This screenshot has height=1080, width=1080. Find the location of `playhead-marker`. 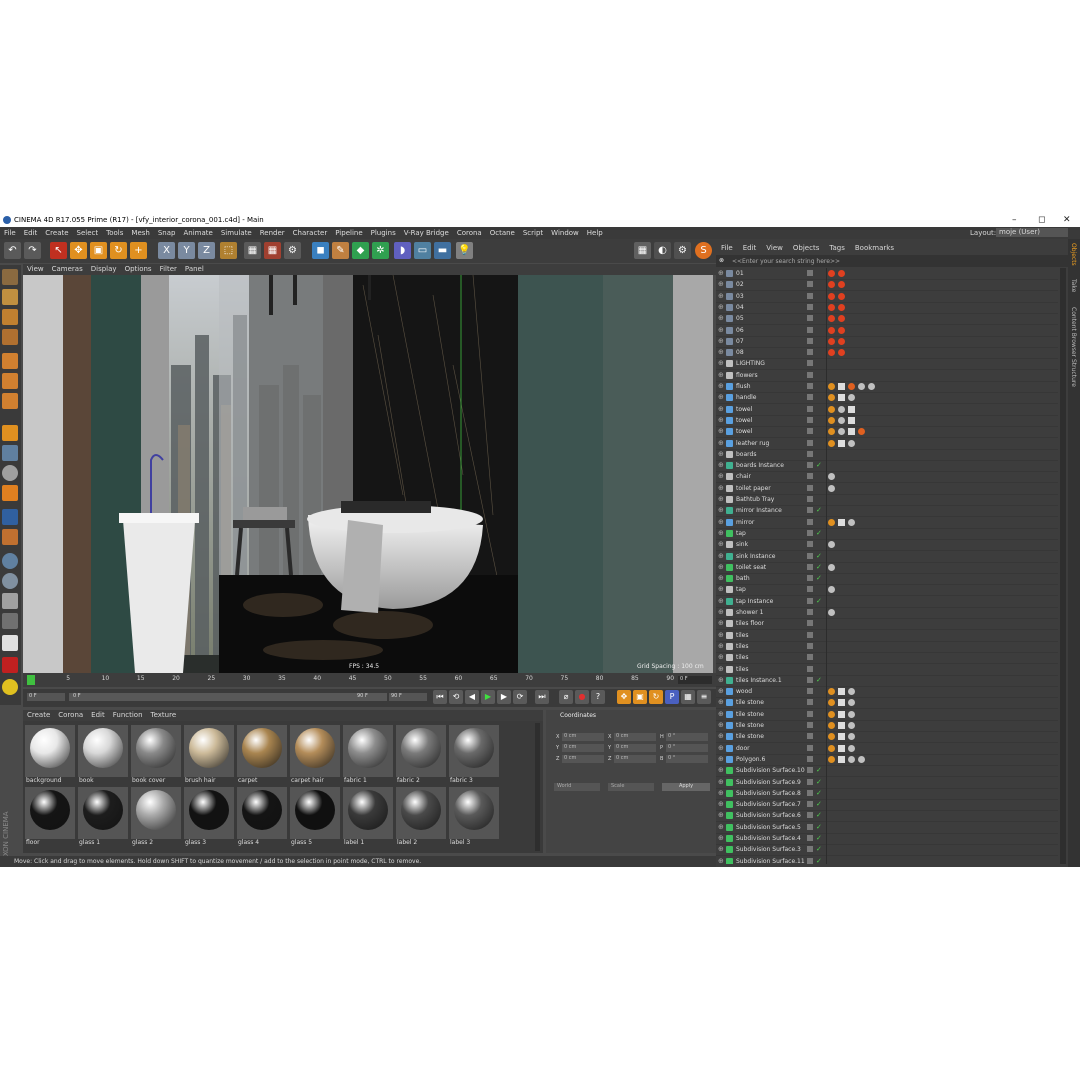

playhead-marker is located at coordinates (31, 680).